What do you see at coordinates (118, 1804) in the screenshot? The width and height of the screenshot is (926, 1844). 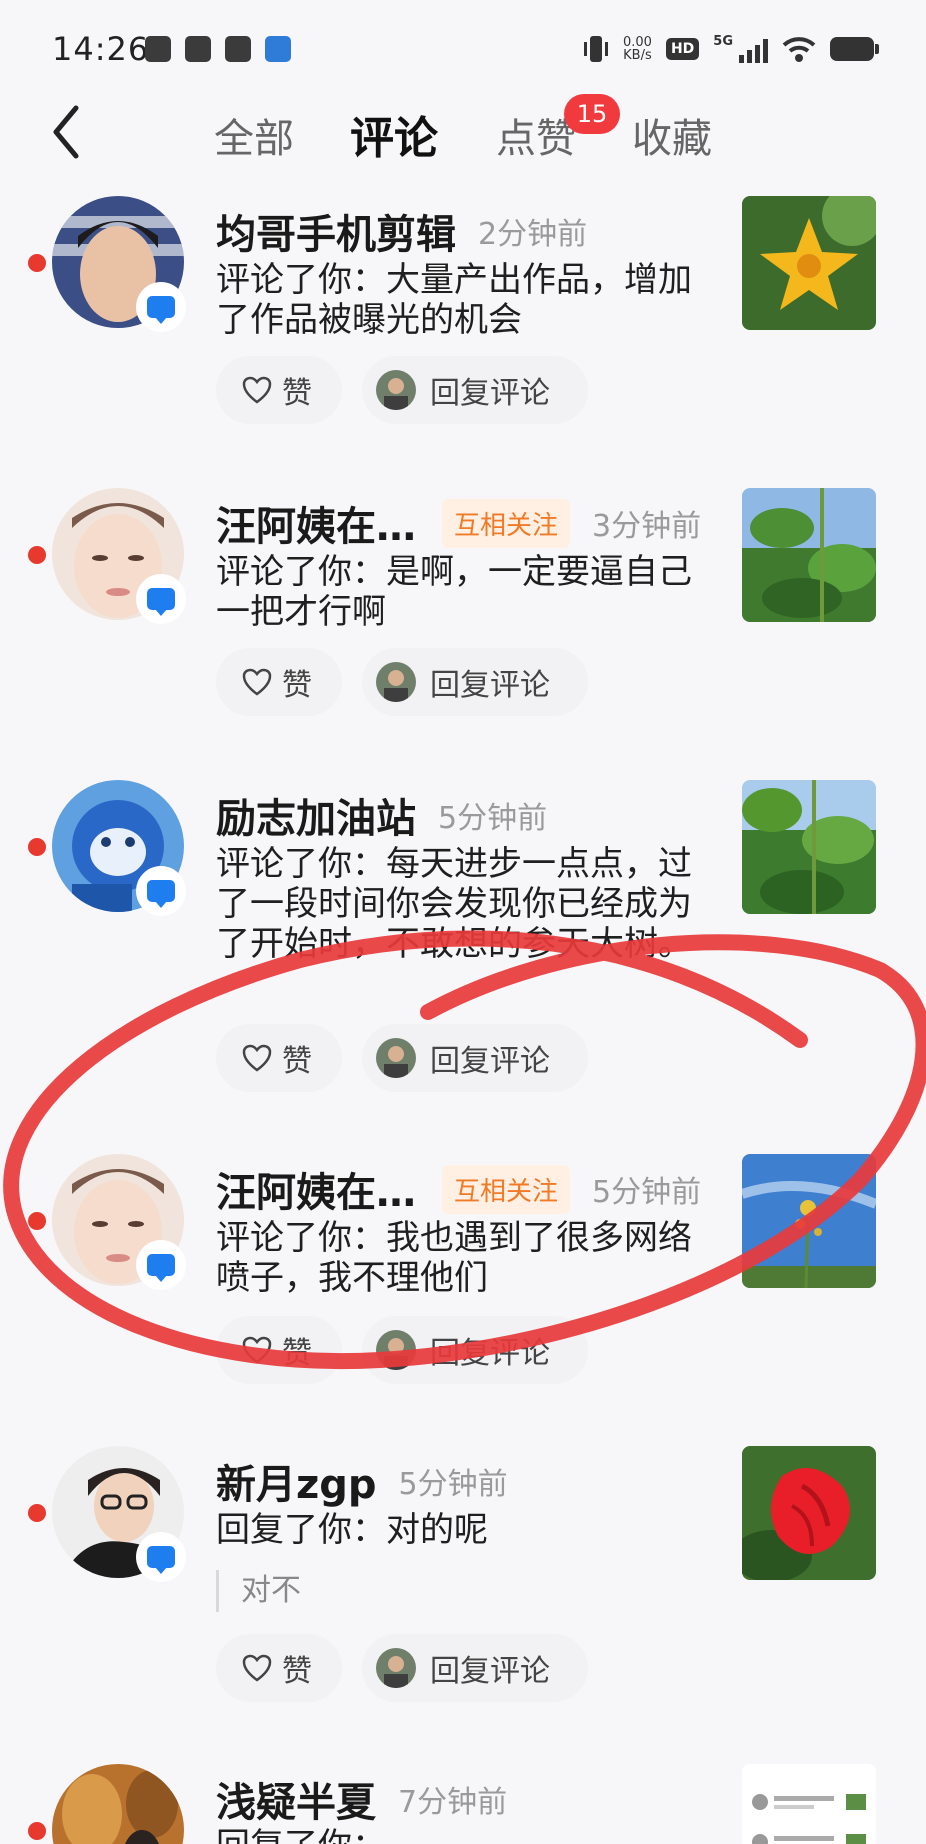 I see `avatar` at bounding box center [118, 1804].